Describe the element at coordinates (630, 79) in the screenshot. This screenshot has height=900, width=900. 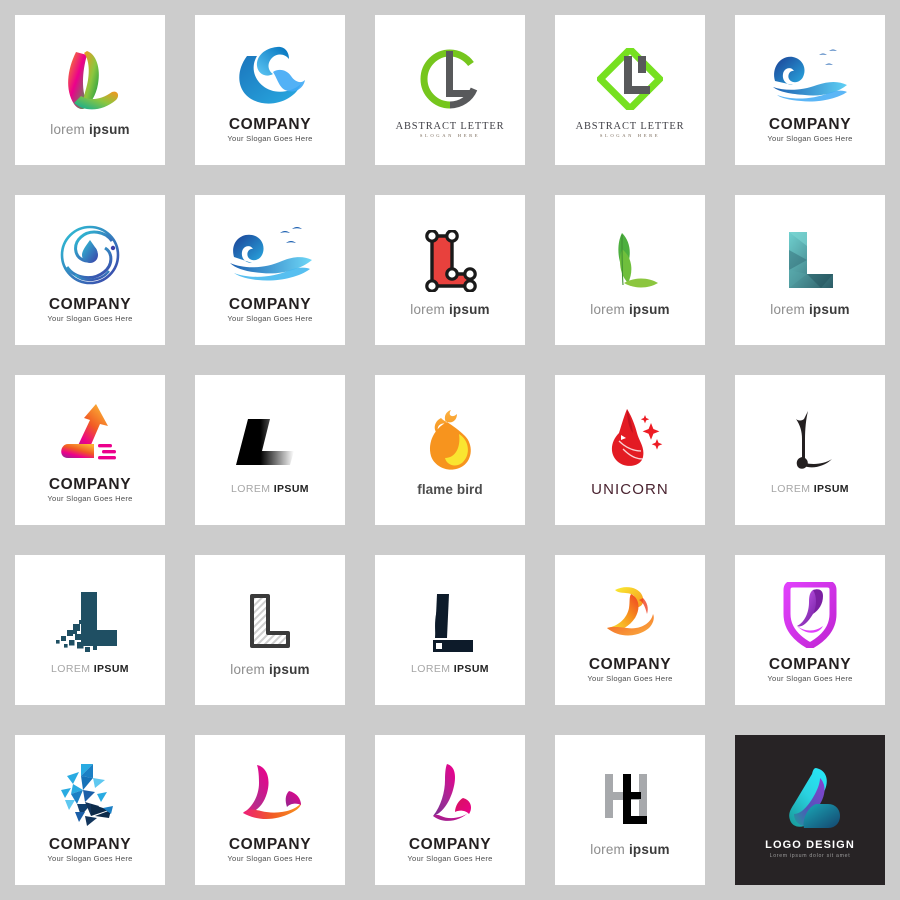
I see `diamond-green-gray-letter-icon` at that location.